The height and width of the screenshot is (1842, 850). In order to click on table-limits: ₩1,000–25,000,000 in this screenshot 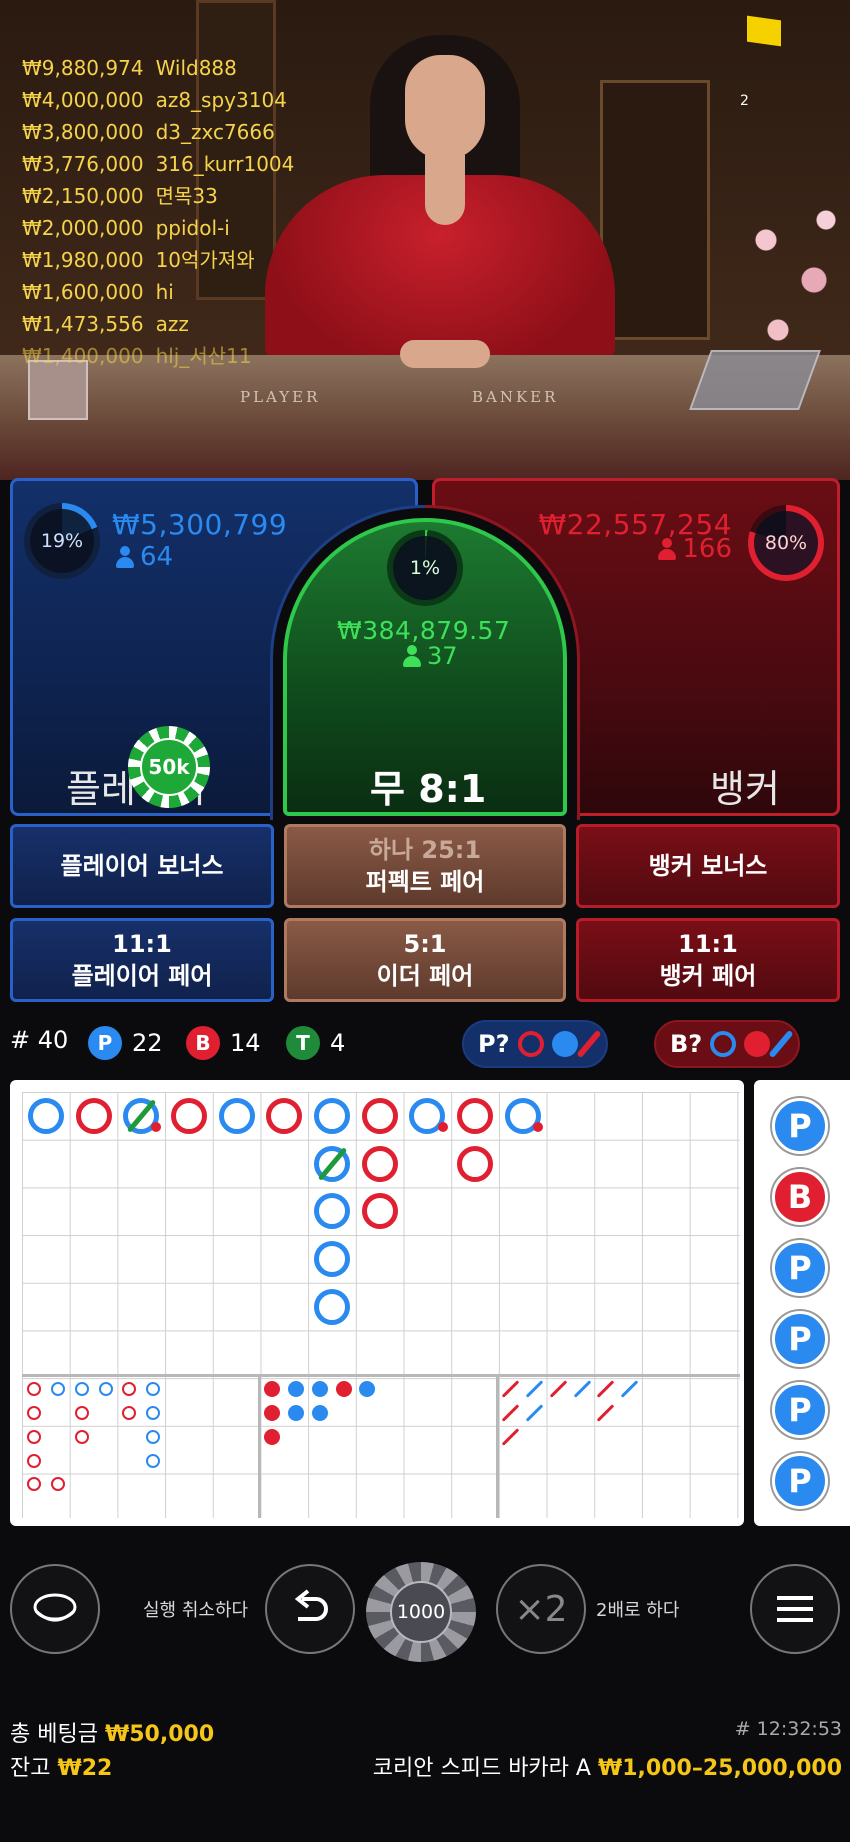, I will do `click(719, 1768)`.